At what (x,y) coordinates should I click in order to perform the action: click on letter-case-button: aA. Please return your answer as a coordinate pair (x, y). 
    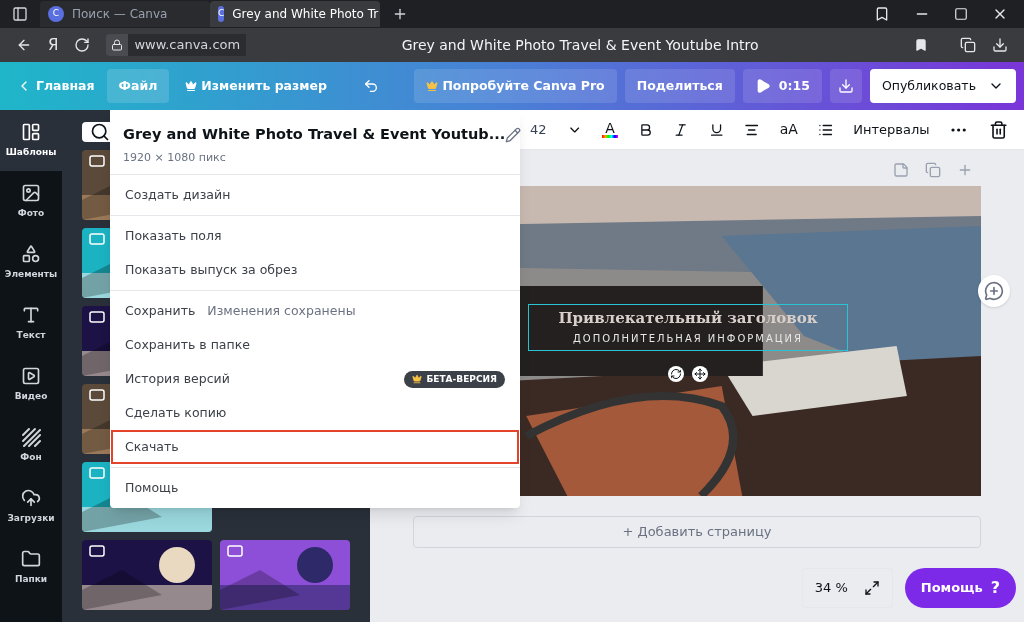
    Looking at the image, I should click on (788, 129).